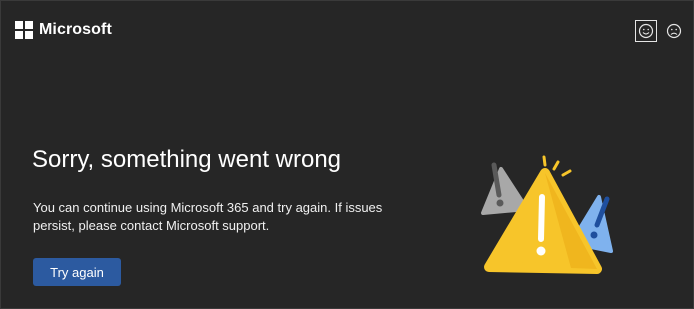 This screenshot has height=309, width=694. I want to click on feedback-buttons, so click(660, 31).